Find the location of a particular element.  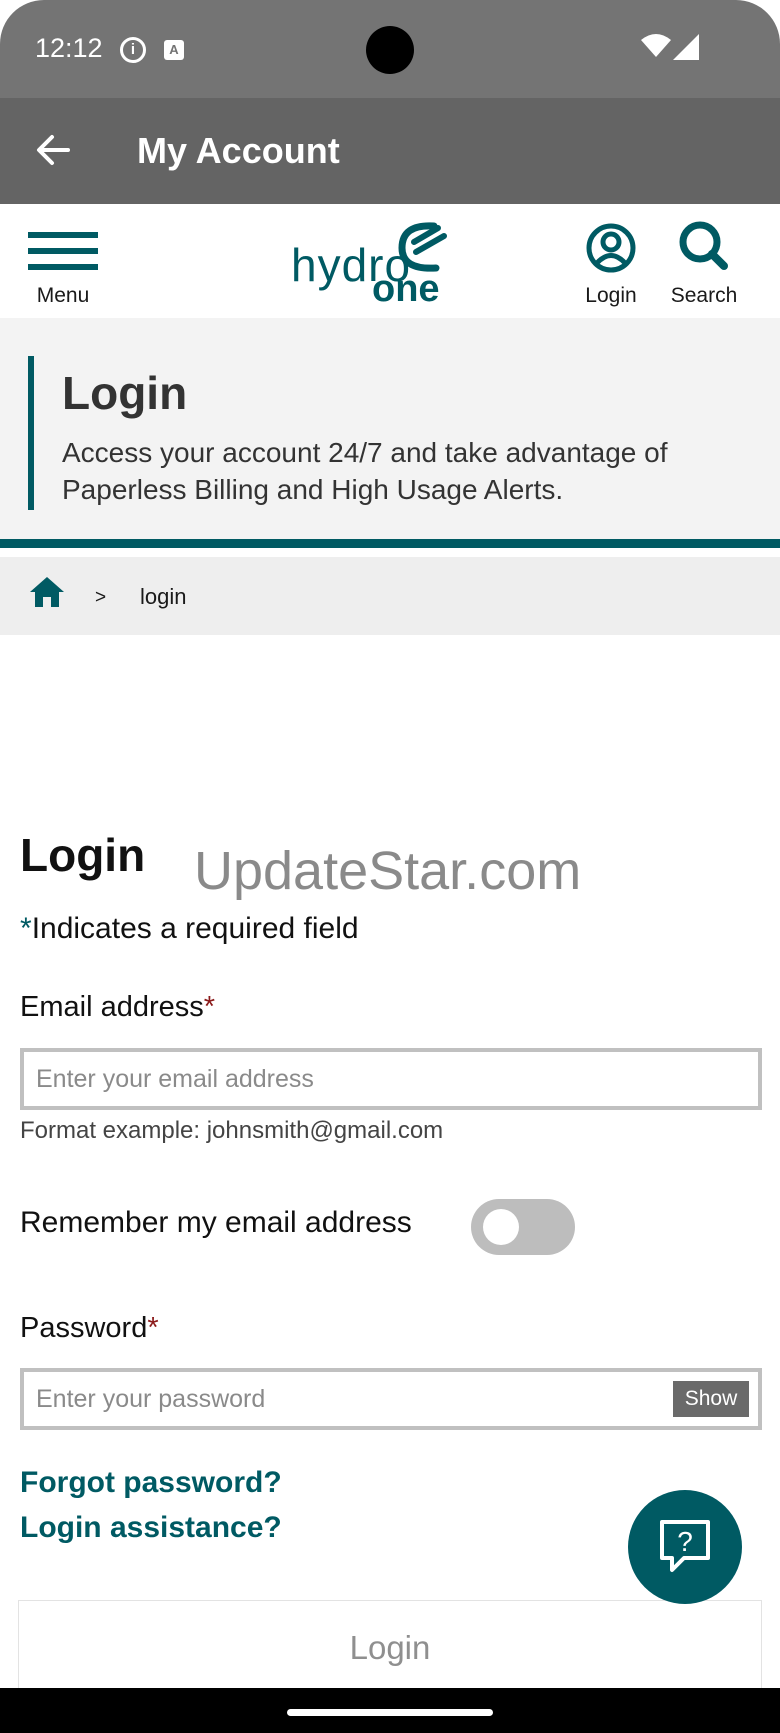

password-input is located at coordinates (391, 1399).